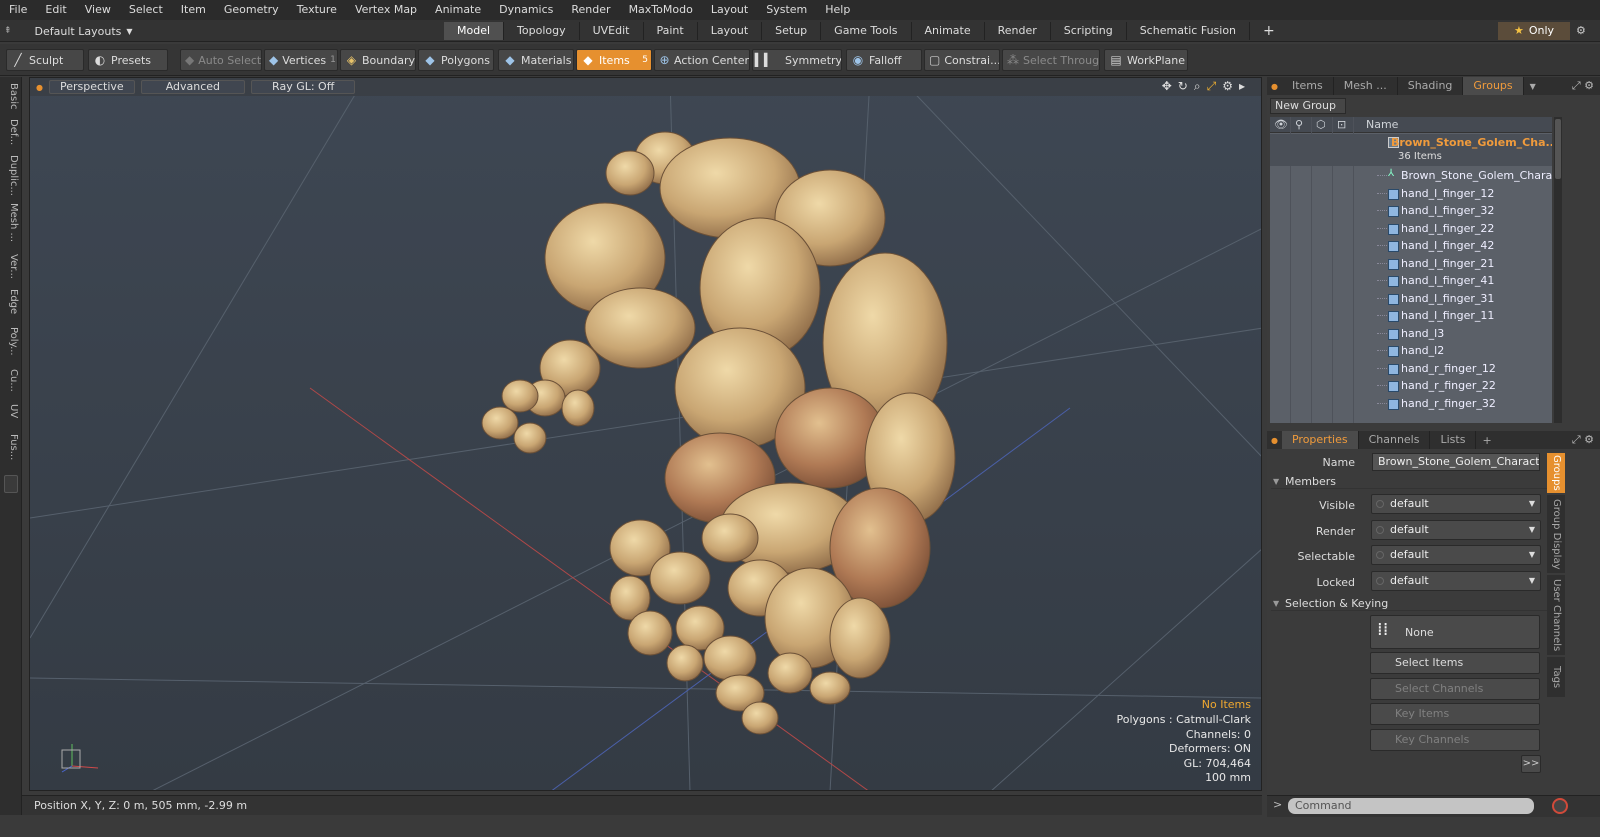 Image resolution: width=1600 pixels, height=837 pixels. Describe the element at coordinates (837, 10) in the screenshot. I see `menu-help: Help` at that location.